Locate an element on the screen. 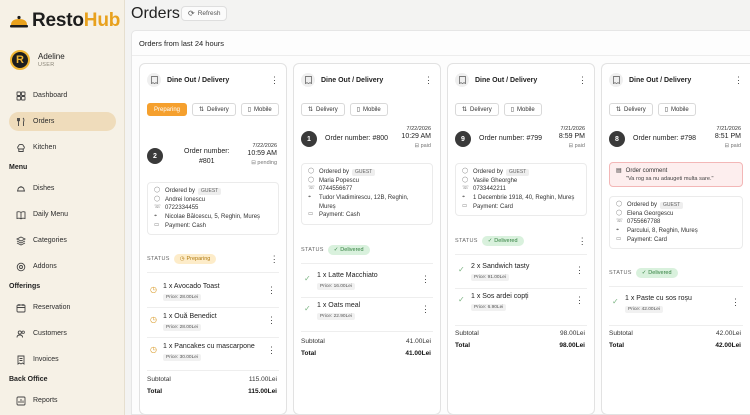 Image resolution: width=750 pixels, height=415 pixels. order-time: 8:51 PM is located at coordinates (727, 136).